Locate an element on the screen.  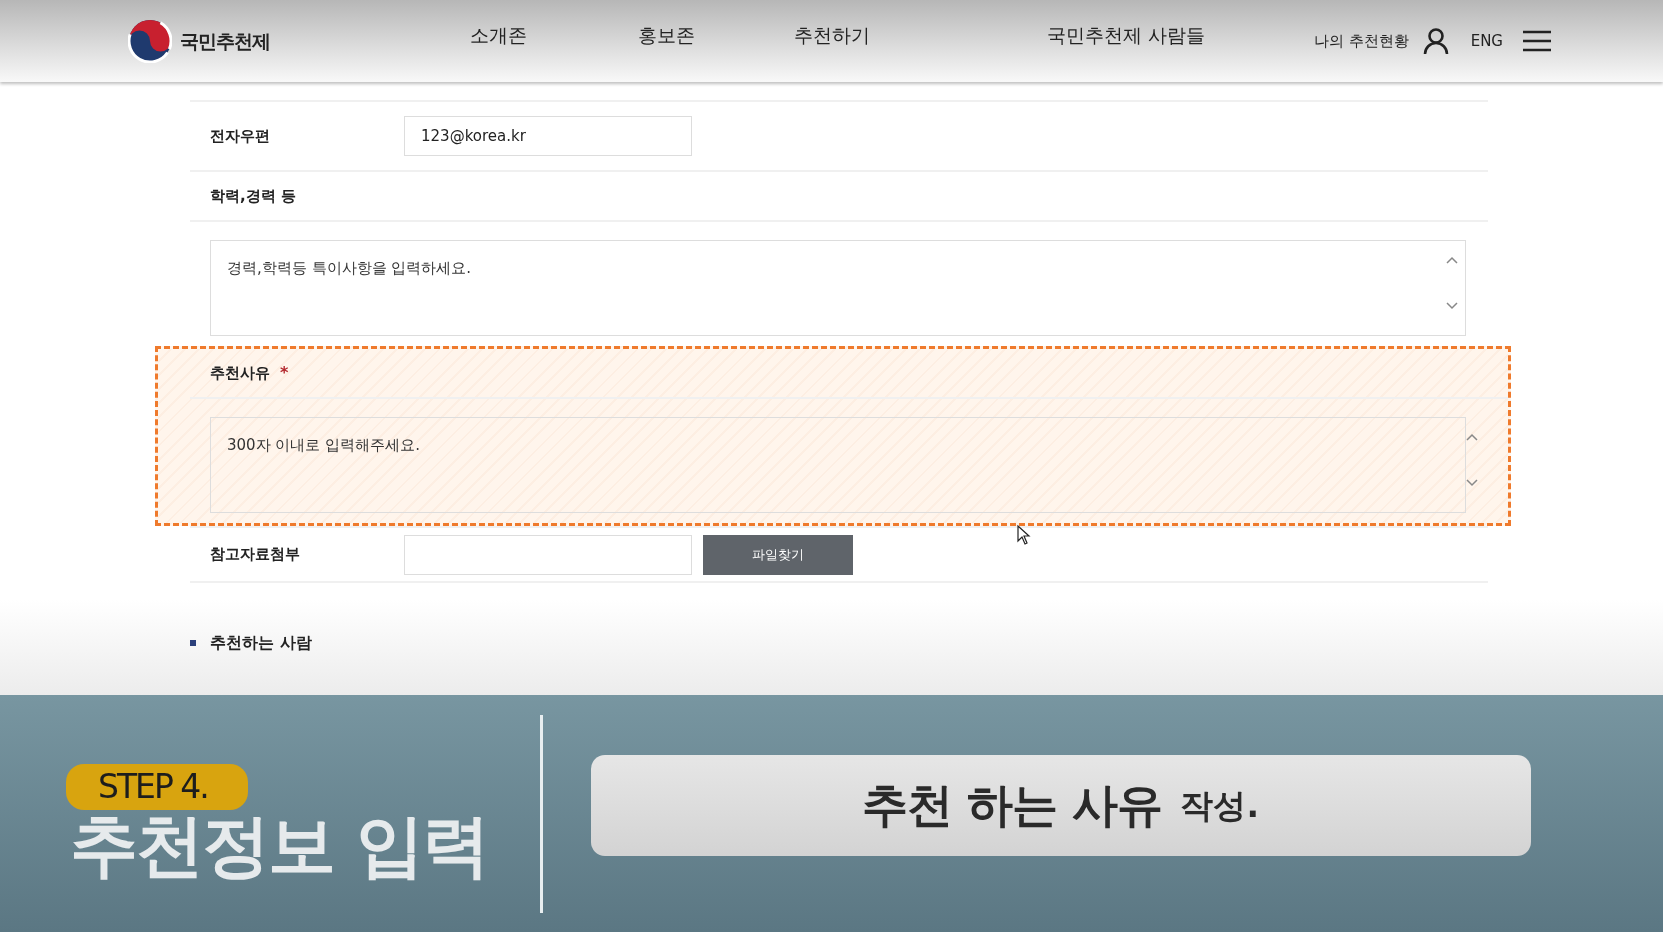
nav-link: 추천하기 is located at coordinates (832, 35).